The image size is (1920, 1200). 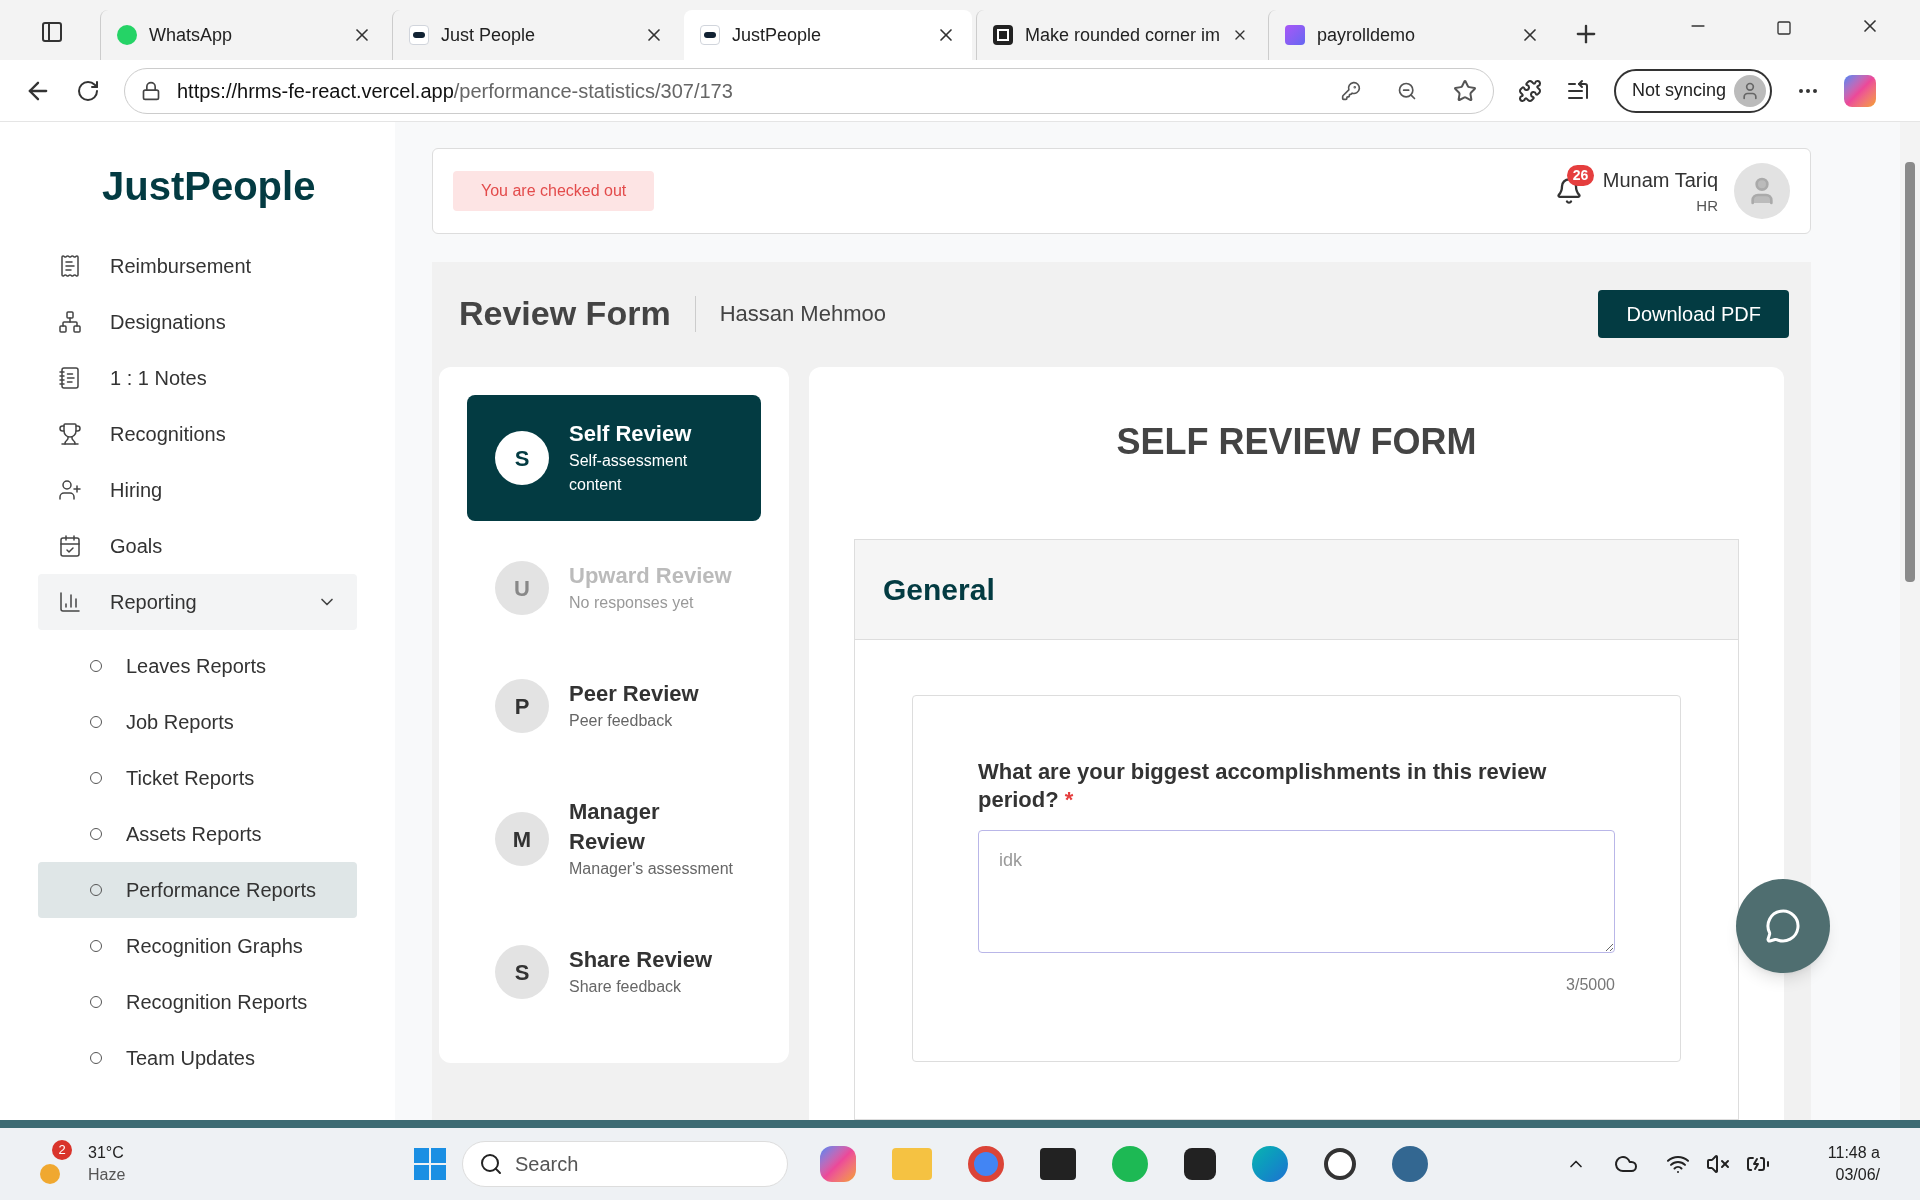 What do you see at coordinates (1263, 786) in the screenshot?
I see `question-text: What are your biggest accomplishments in this review period? *` at bounding box center [1263, 786].